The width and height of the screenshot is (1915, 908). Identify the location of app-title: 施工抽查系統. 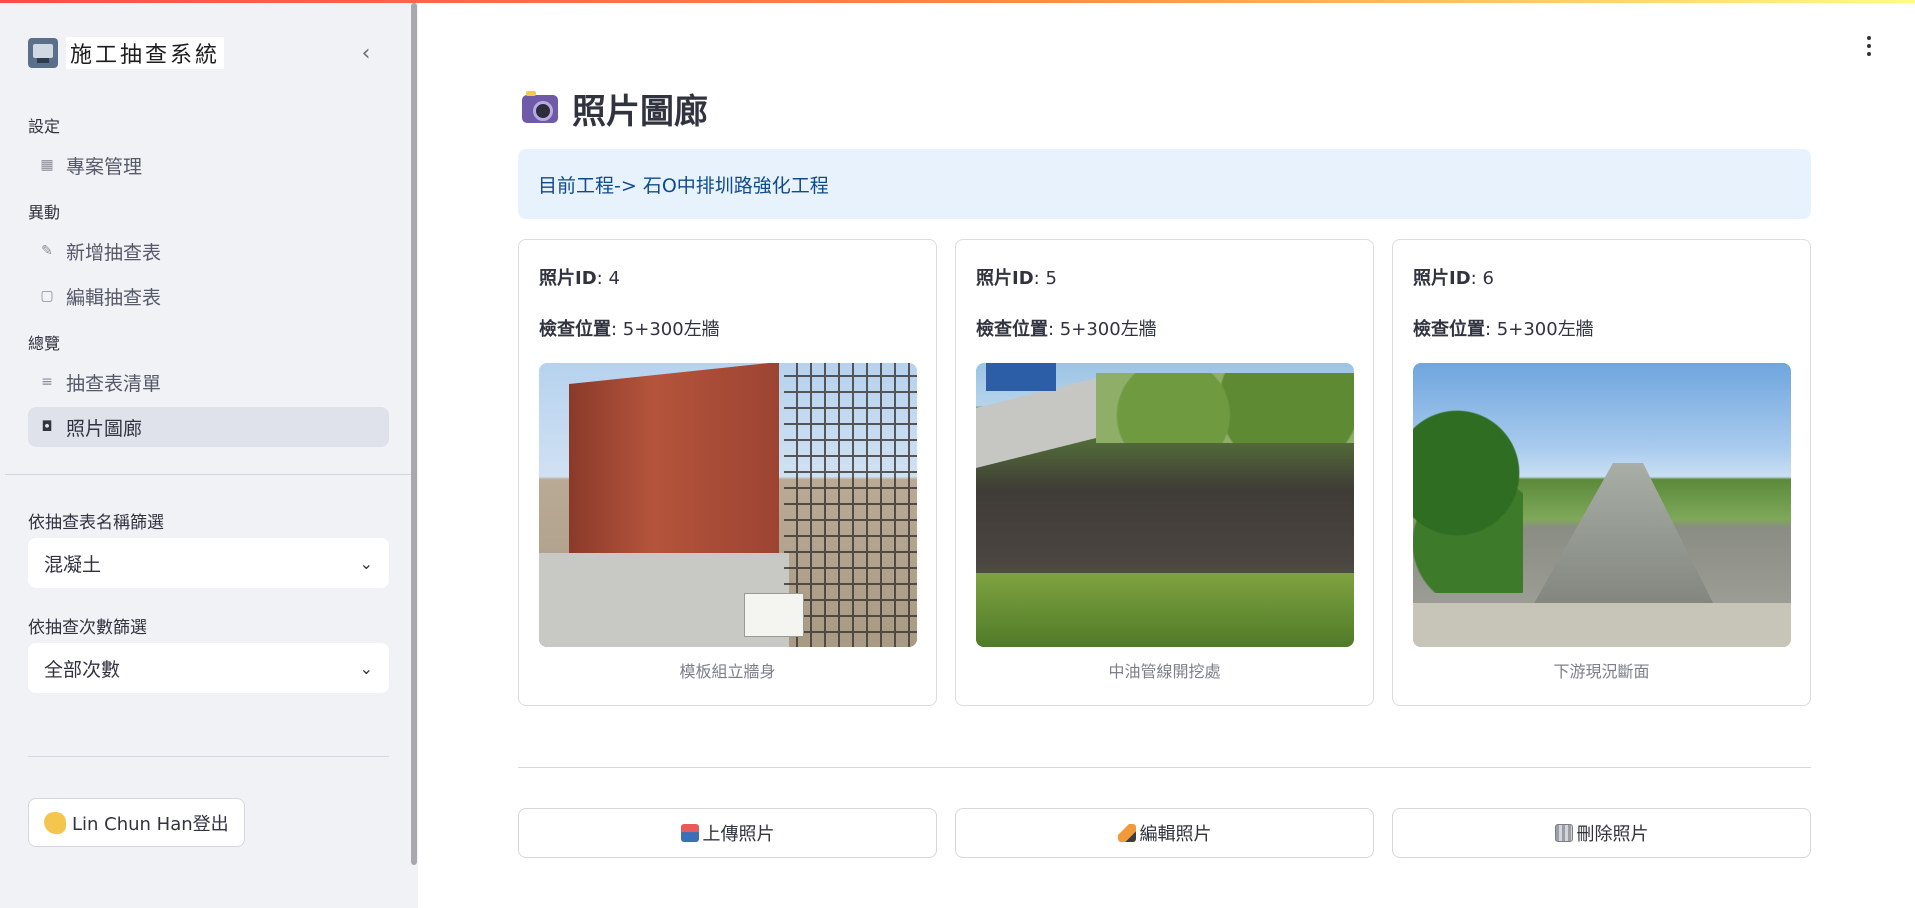
(145, 53).